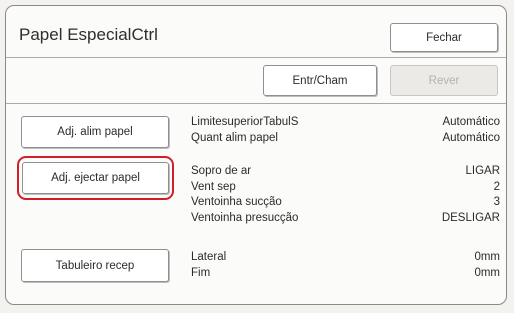 This screenshot has height=313, width=514. What do you see at coordinates (345, 219) in the screenshot?
I see `eject-row-4: Ventoinha presucção DESLIGAR` at bounding box center [345, 219].